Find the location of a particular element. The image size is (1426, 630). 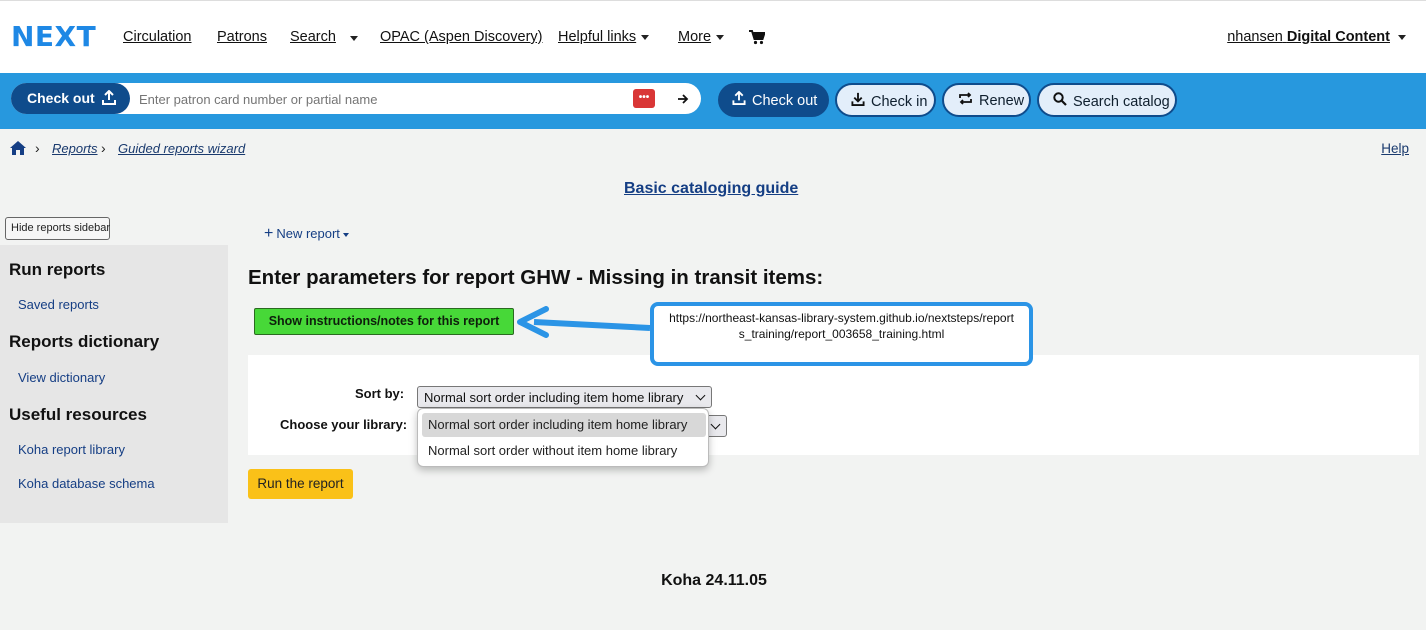

user-name: nhansen is located at coordinates (1255, 37).